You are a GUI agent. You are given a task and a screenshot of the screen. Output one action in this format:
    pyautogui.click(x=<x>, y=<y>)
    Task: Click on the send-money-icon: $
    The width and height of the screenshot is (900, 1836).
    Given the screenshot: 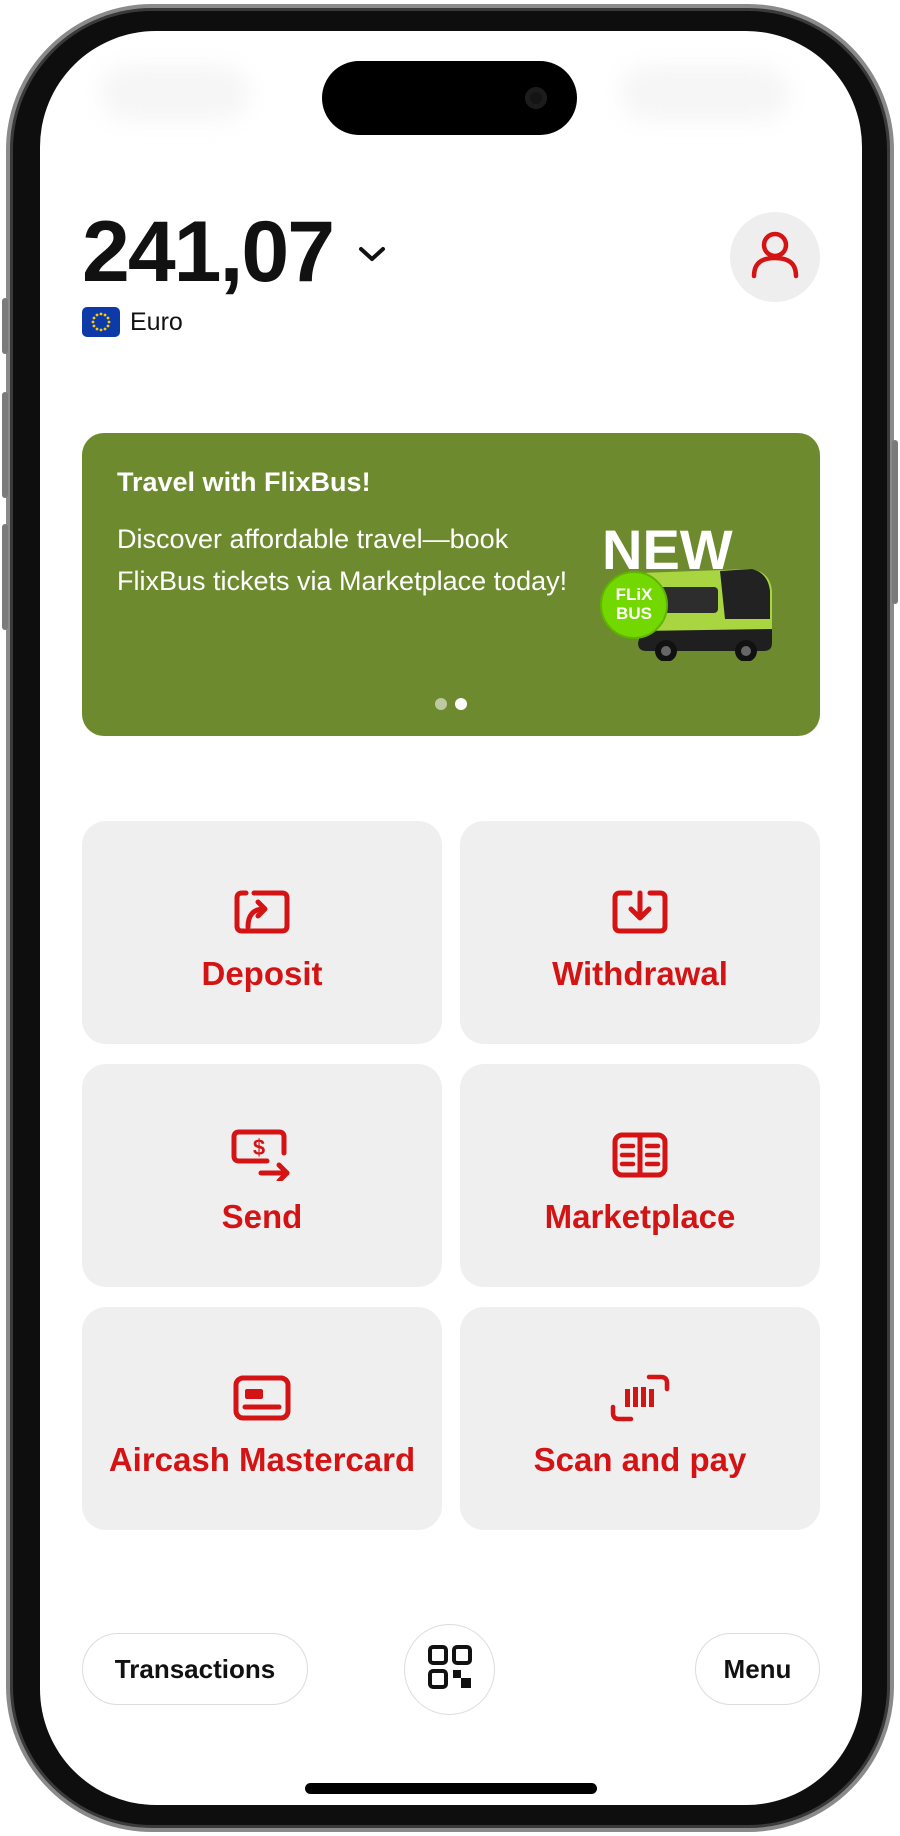 What is the action you would take?
    pyautogui.click(x=262, y=1155)
    